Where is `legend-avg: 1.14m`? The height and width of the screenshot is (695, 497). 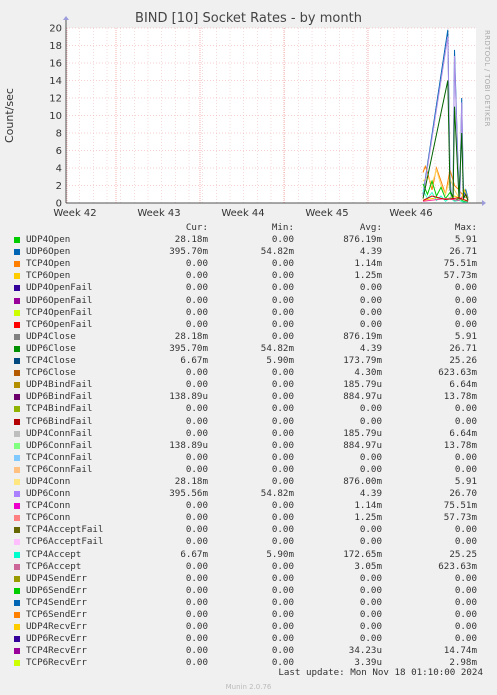
legend-avg: 1.14m is located at coordinates (368, 264).